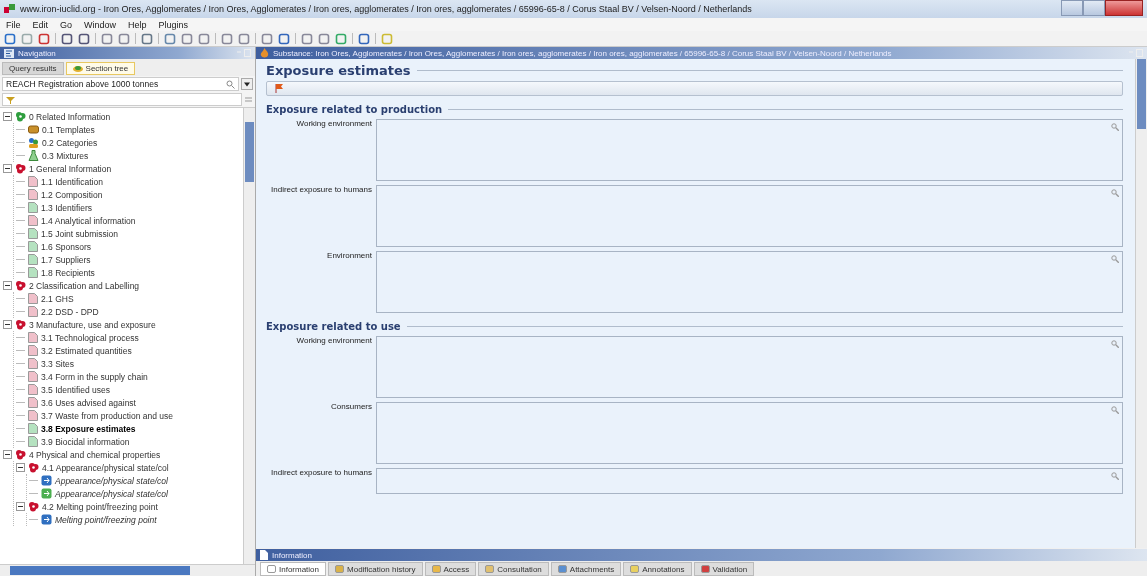  I want to click on menu-item: Help, so click(137, 24).